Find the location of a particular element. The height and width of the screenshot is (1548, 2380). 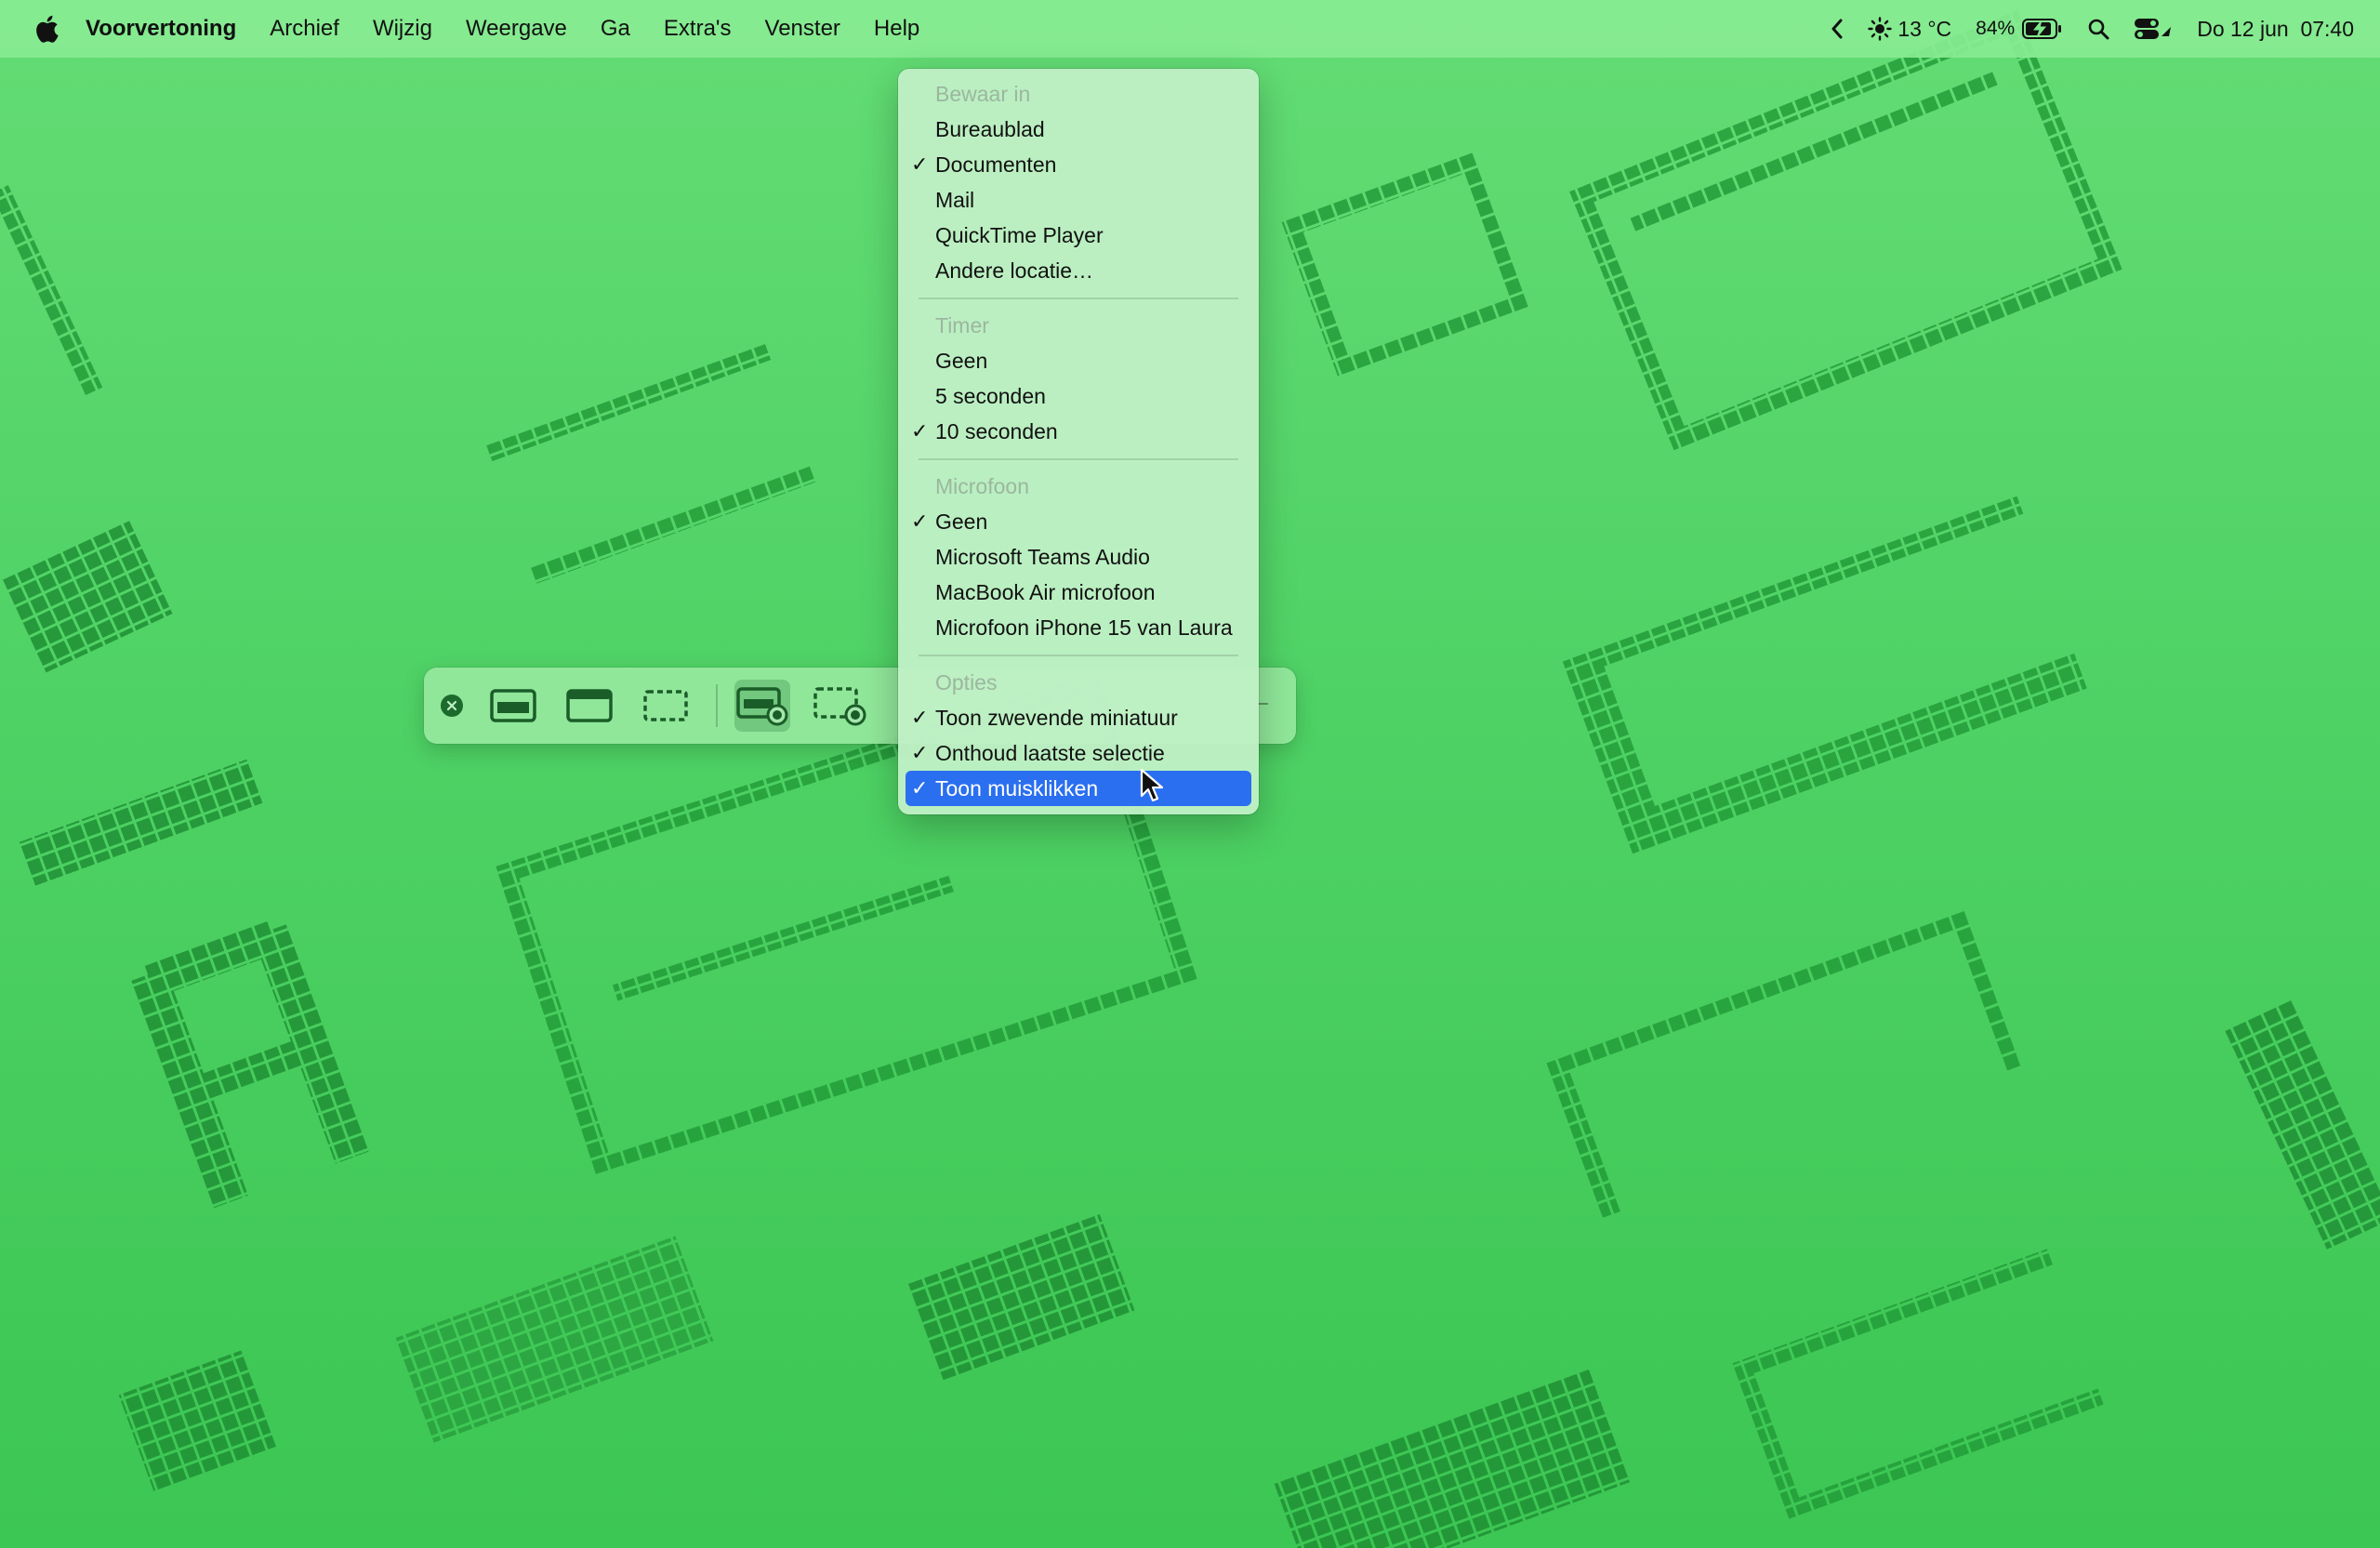

toolbar-separator is located at coordinates (717, 705).